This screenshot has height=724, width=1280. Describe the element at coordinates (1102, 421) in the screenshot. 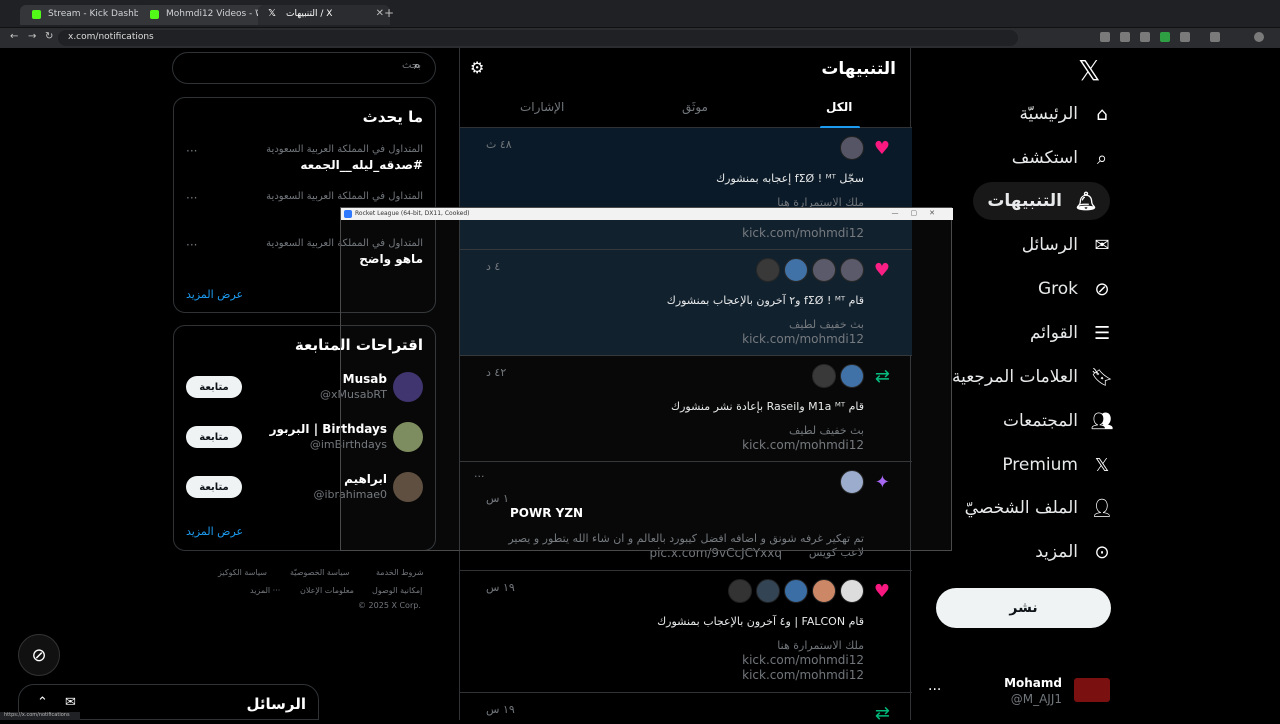

I see `communities-icon: 👥︎` at that location.